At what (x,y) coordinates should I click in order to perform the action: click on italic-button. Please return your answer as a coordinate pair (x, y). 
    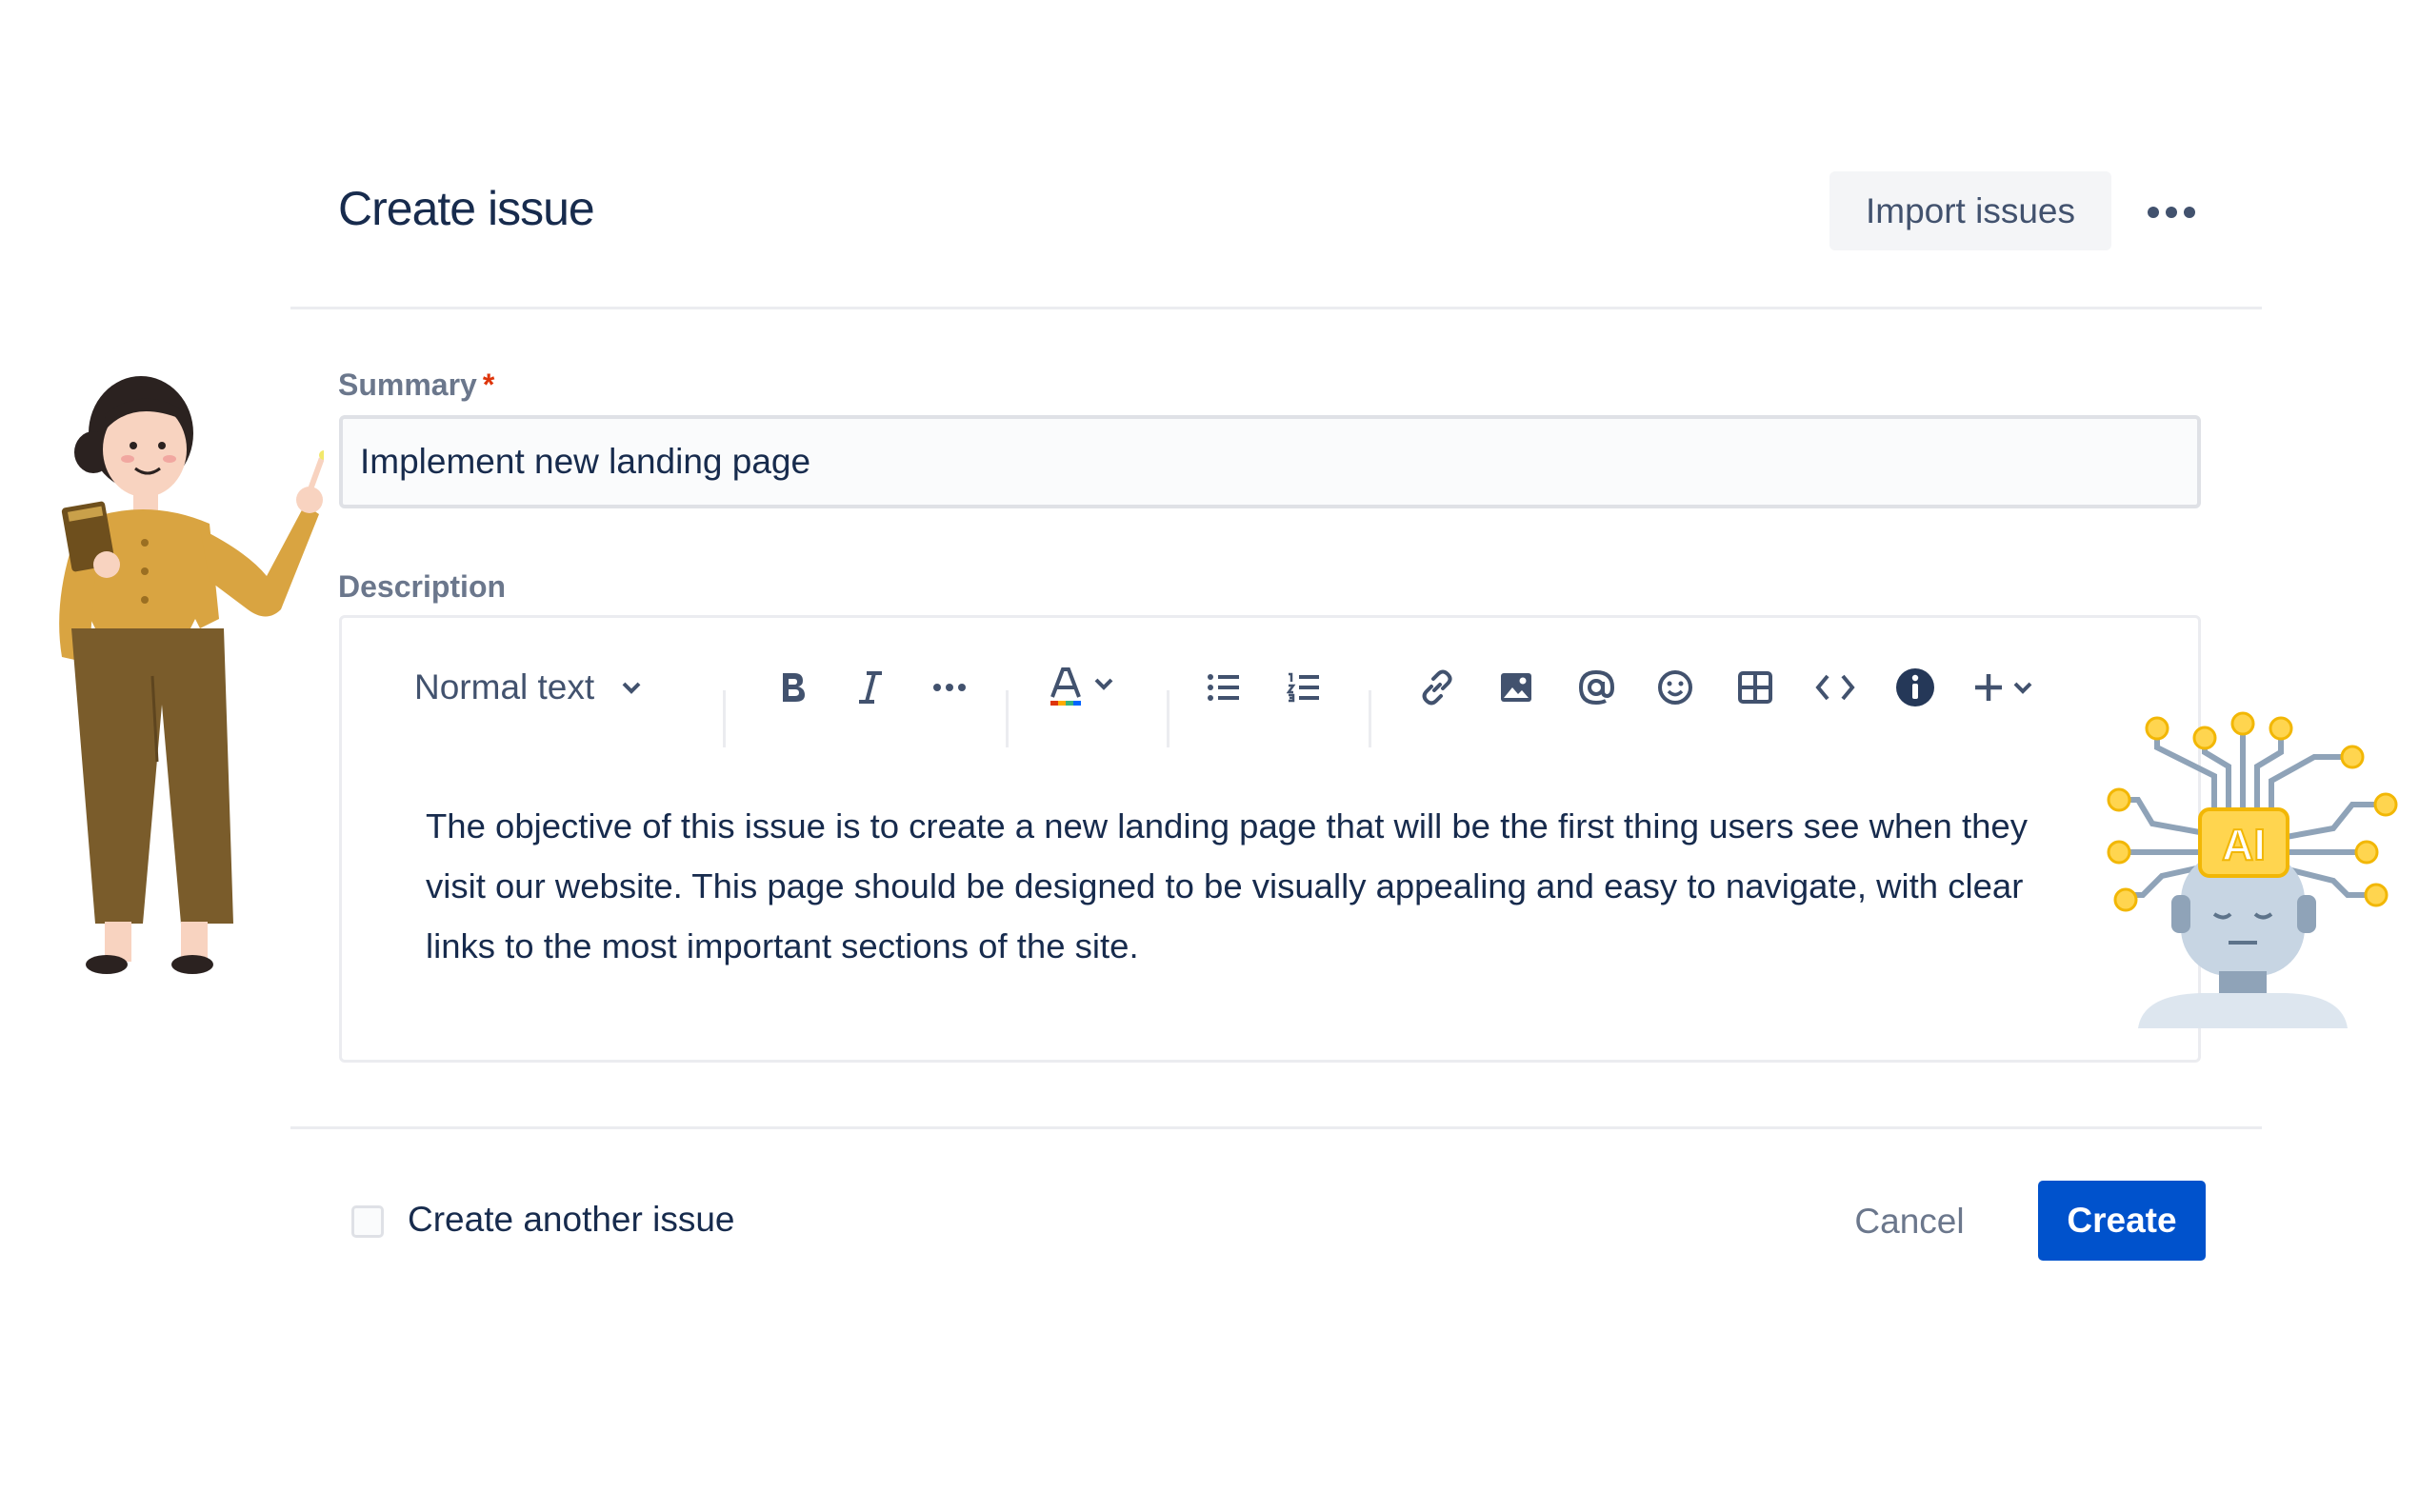
    Looking at the image, I should click on (870, 687).